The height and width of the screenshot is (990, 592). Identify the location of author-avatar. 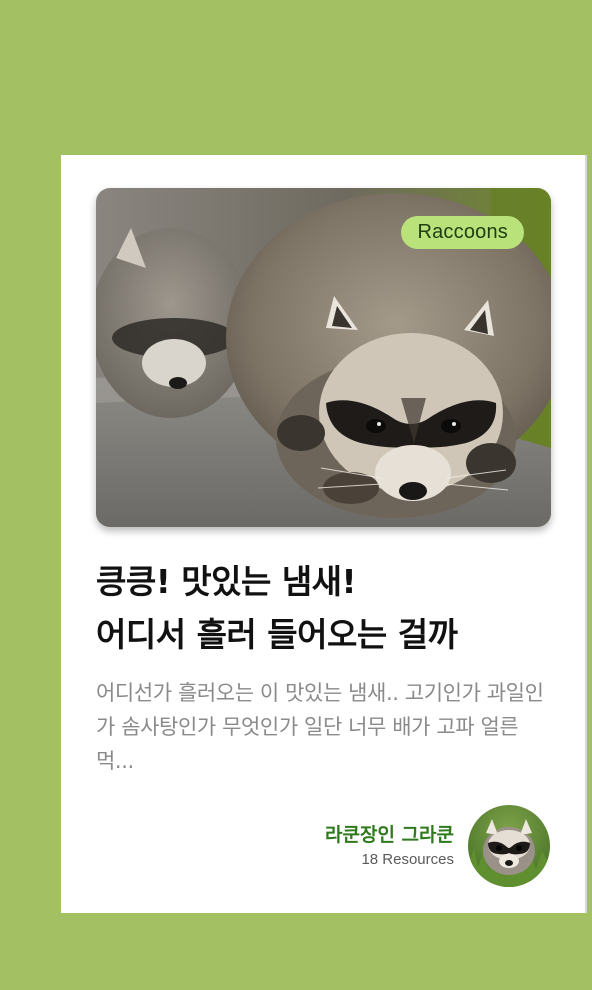
(509, 846).